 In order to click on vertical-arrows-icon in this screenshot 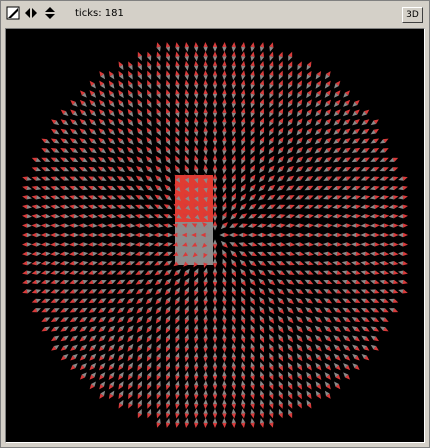, I will do `click(50, 13)`.